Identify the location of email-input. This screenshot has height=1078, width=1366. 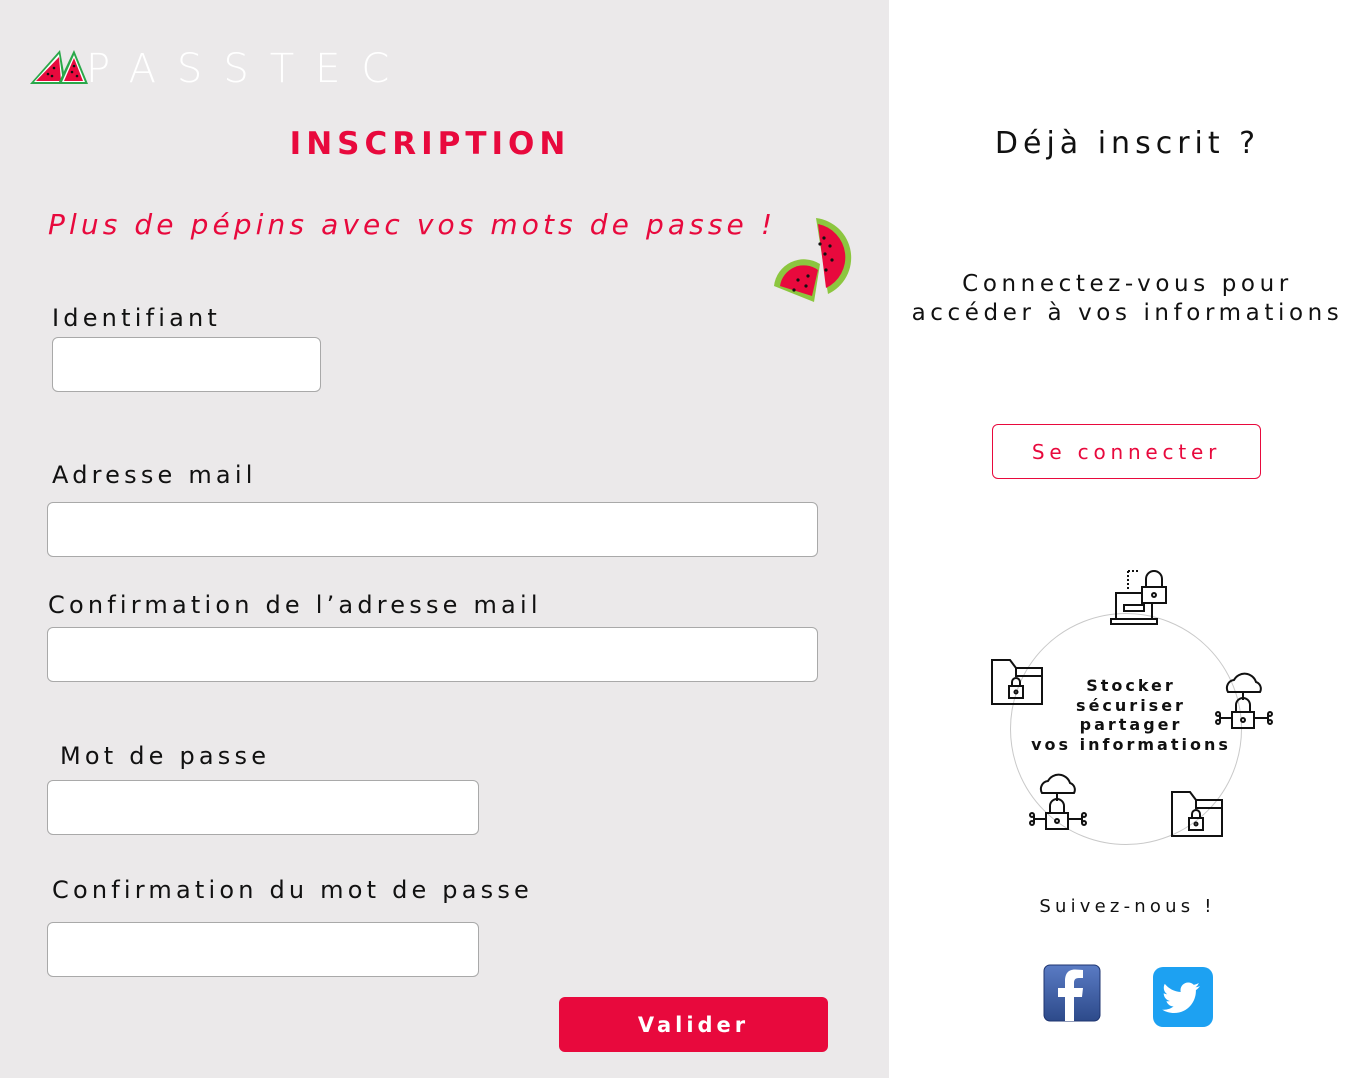
(432, 529).